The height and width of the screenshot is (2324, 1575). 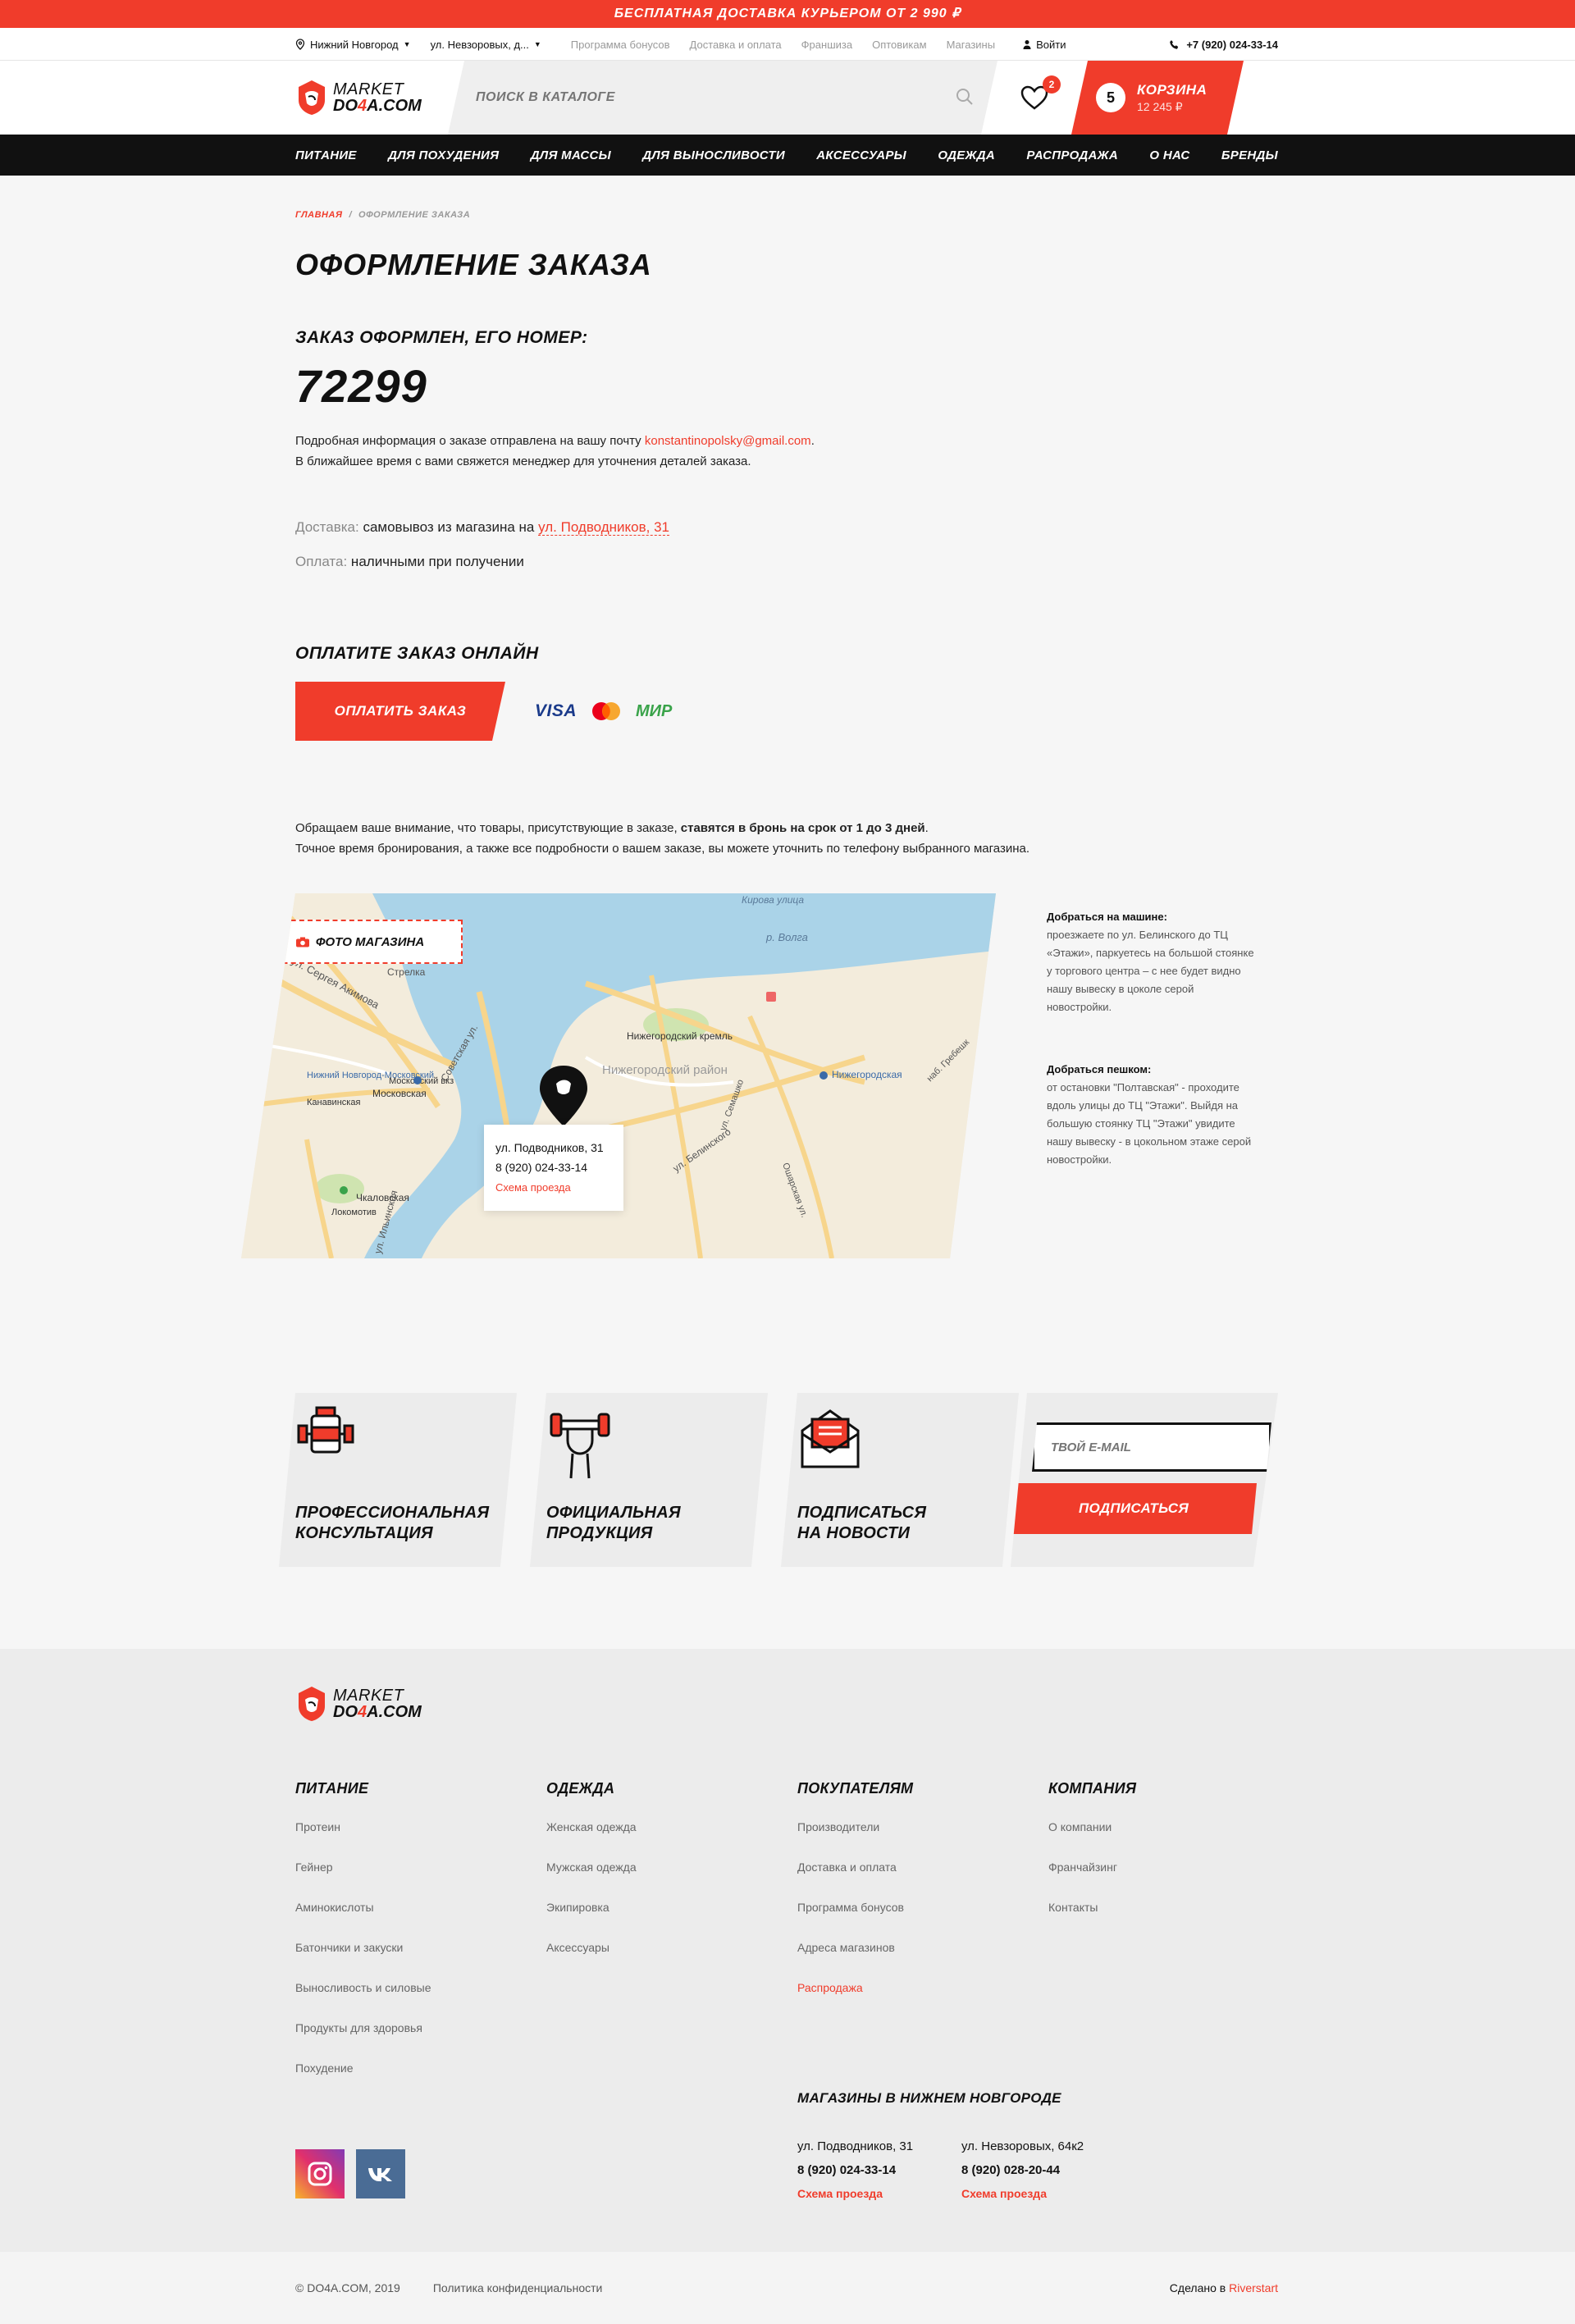 I want to click on footer-logo-line1: MARKET, so click(x=369, y=1696).